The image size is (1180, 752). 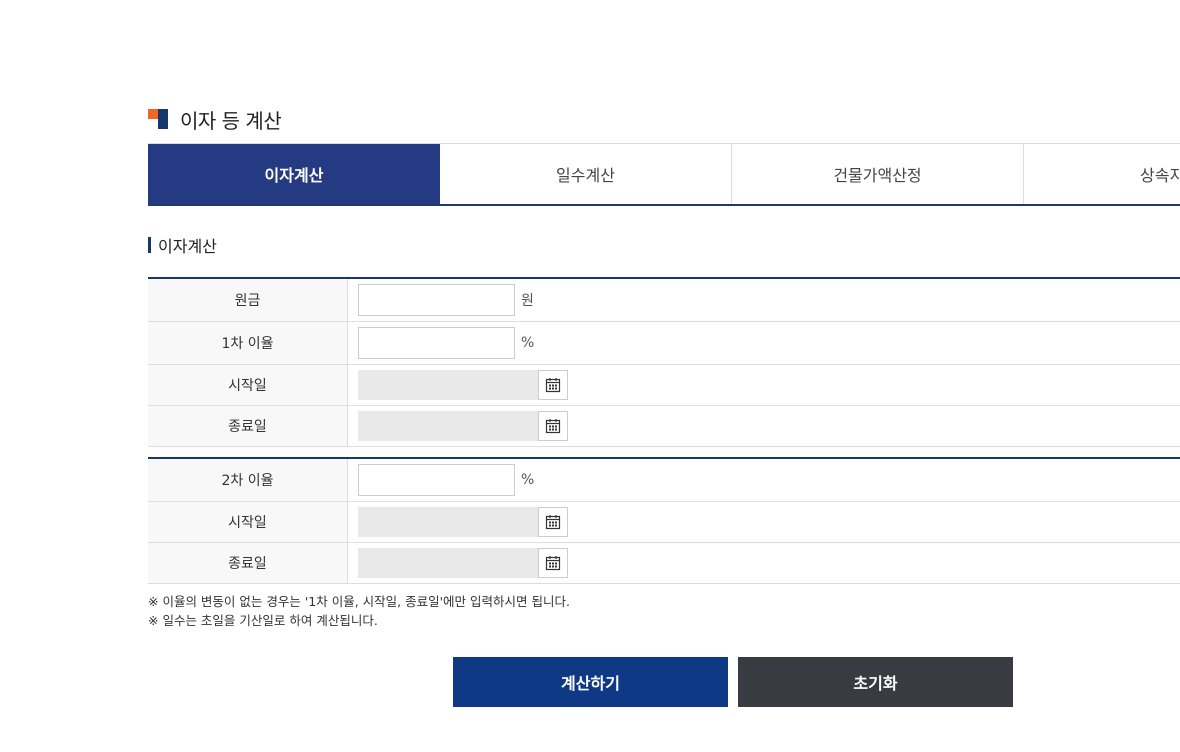 I want to click on principal-input, so click(x=436, y=300).